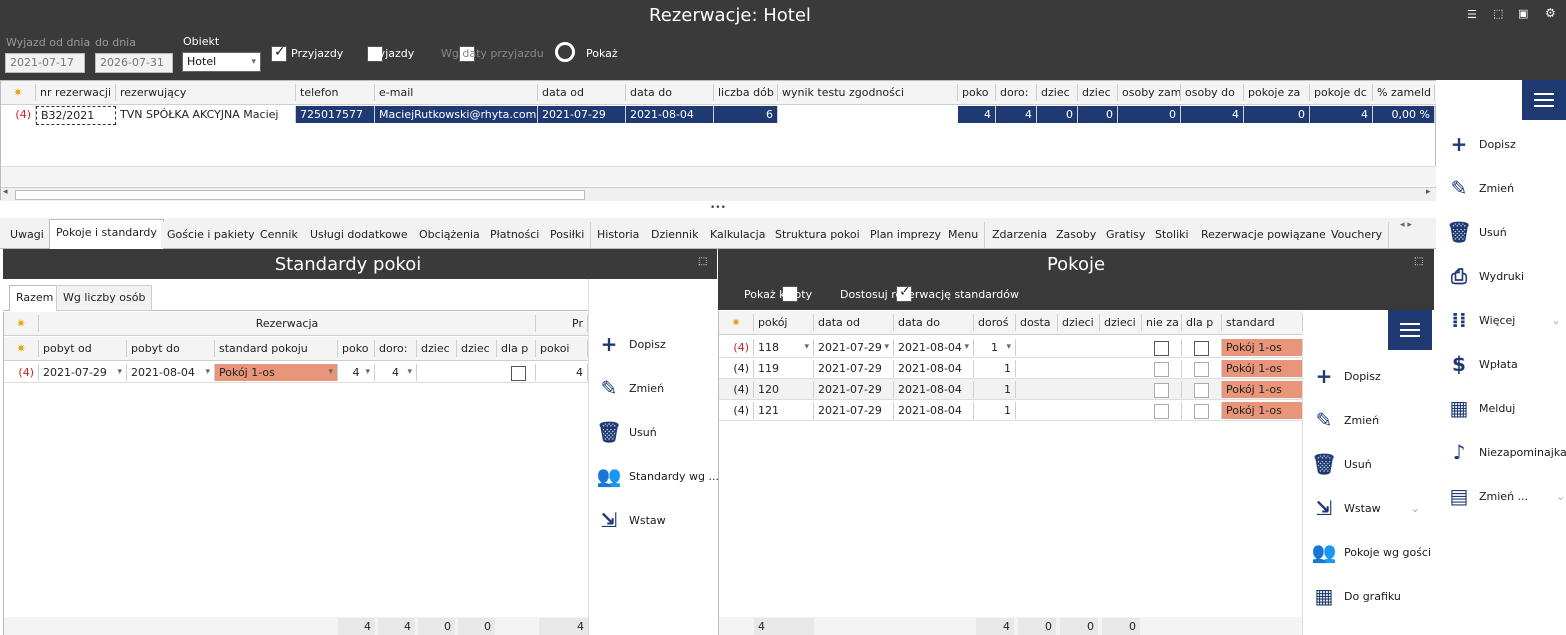  Describe the element at coordinates (1079, 322) in the screenshot. I see `col-dzieci1: dzieci` at that location.